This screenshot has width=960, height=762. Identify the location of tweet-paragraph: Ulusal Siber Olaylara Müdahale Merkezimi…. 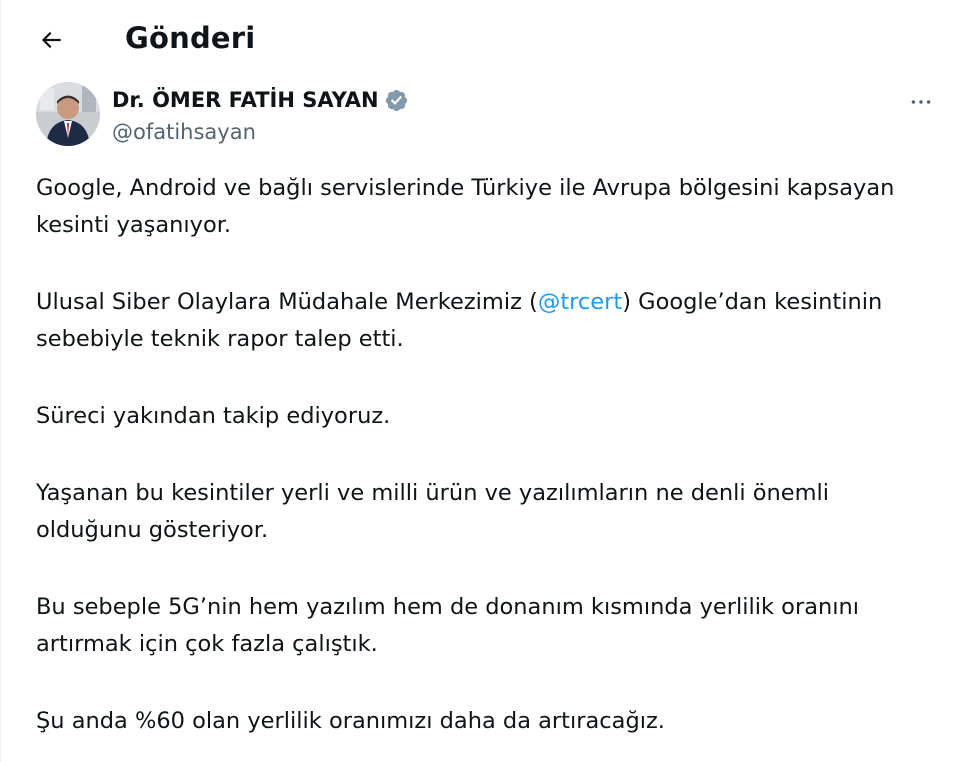
(486, 321).